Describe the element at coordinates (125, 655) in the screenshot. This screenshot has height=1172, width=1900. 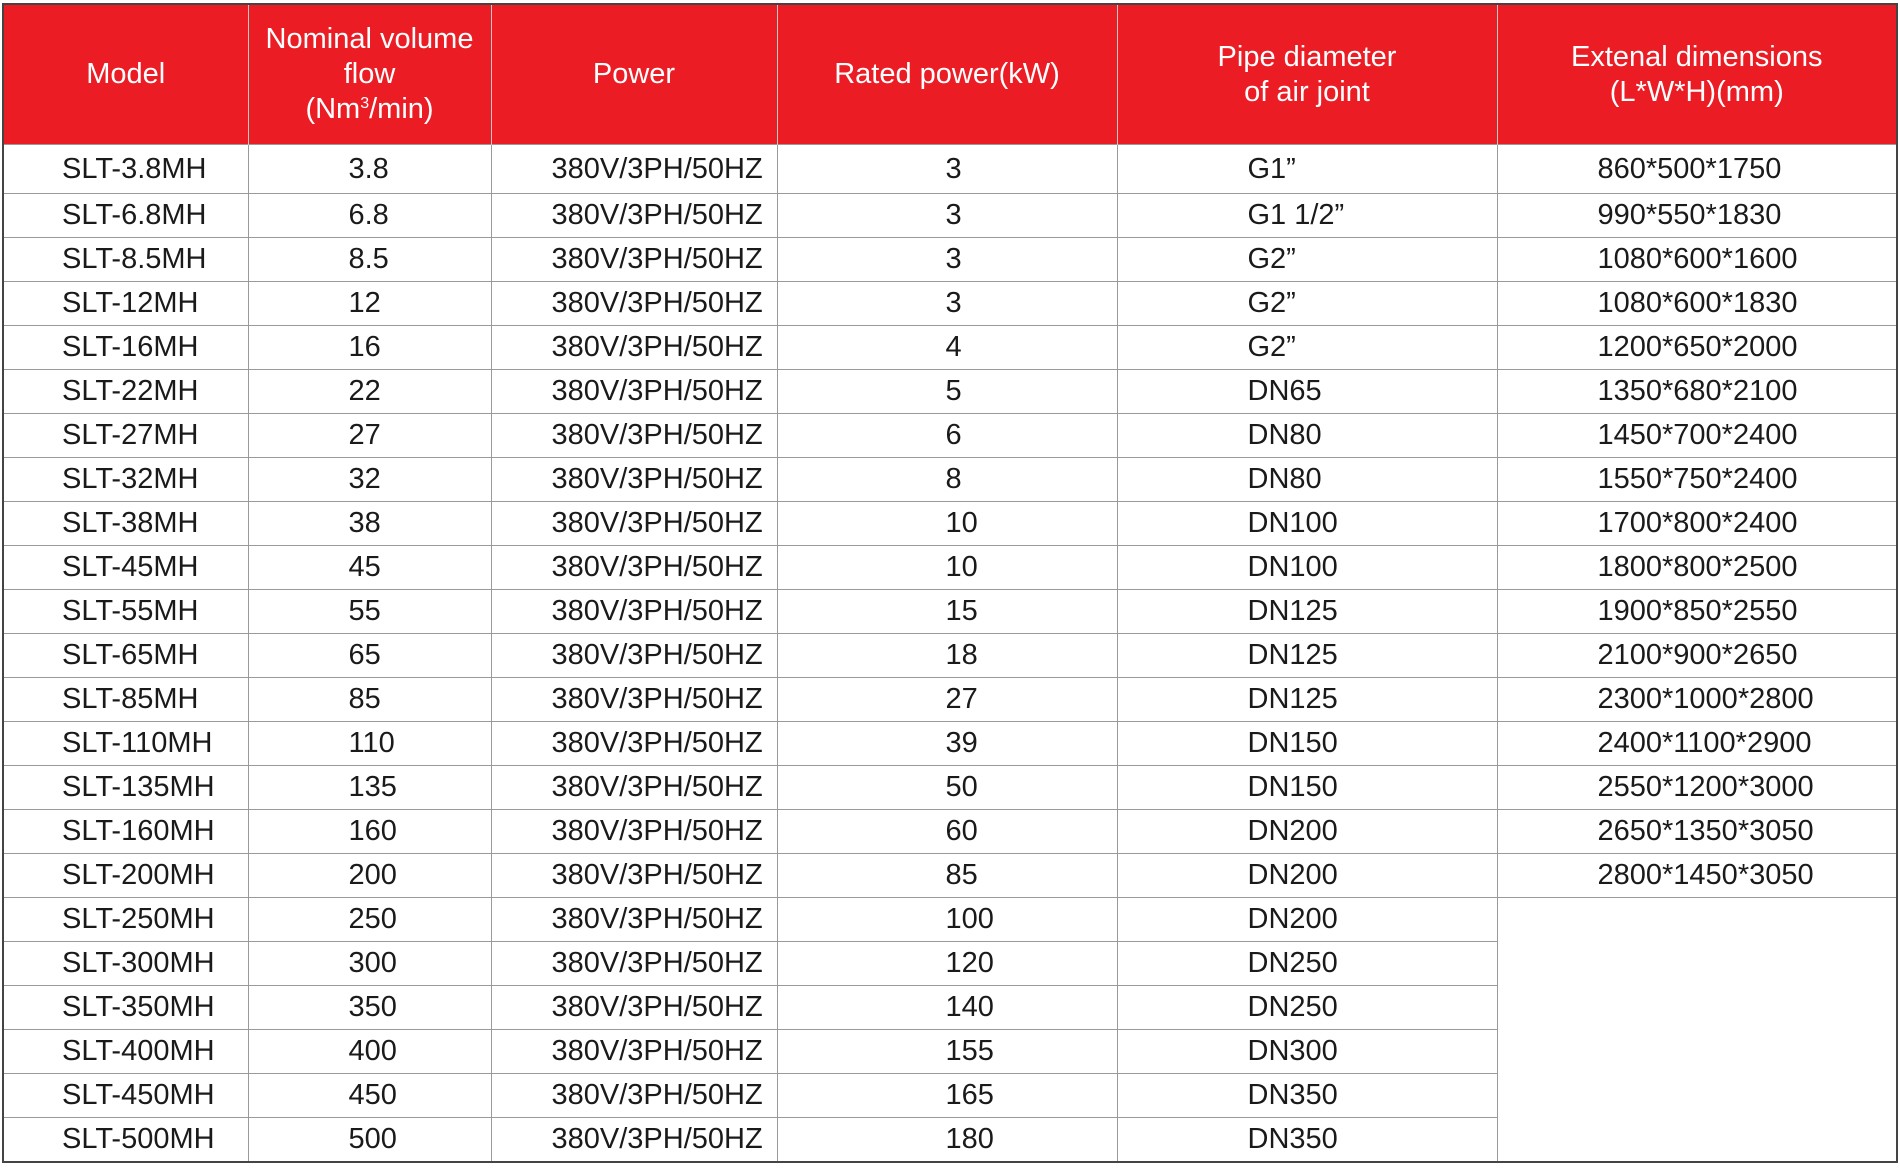
I see `model-cell: SLT-65MH` at that location.